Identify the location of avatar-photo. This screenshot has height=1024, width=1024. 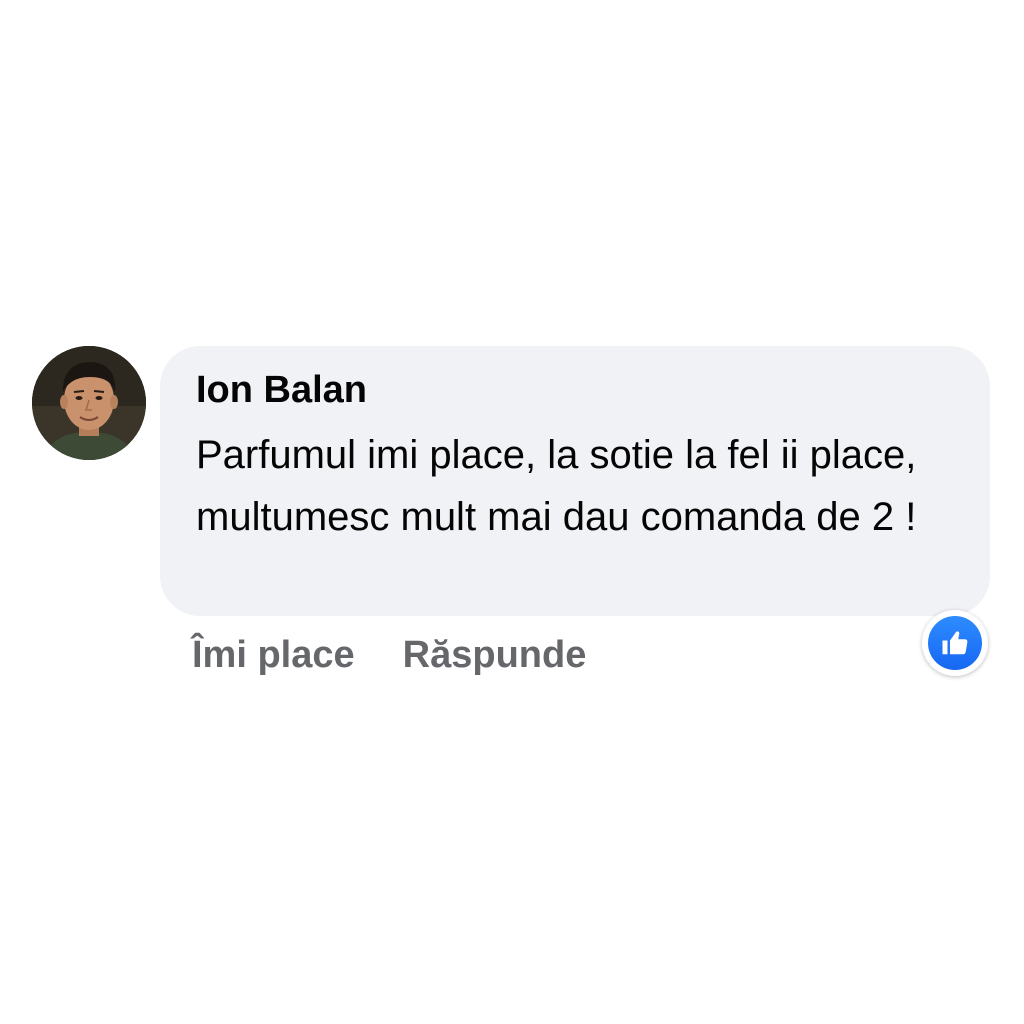
(89, 403).